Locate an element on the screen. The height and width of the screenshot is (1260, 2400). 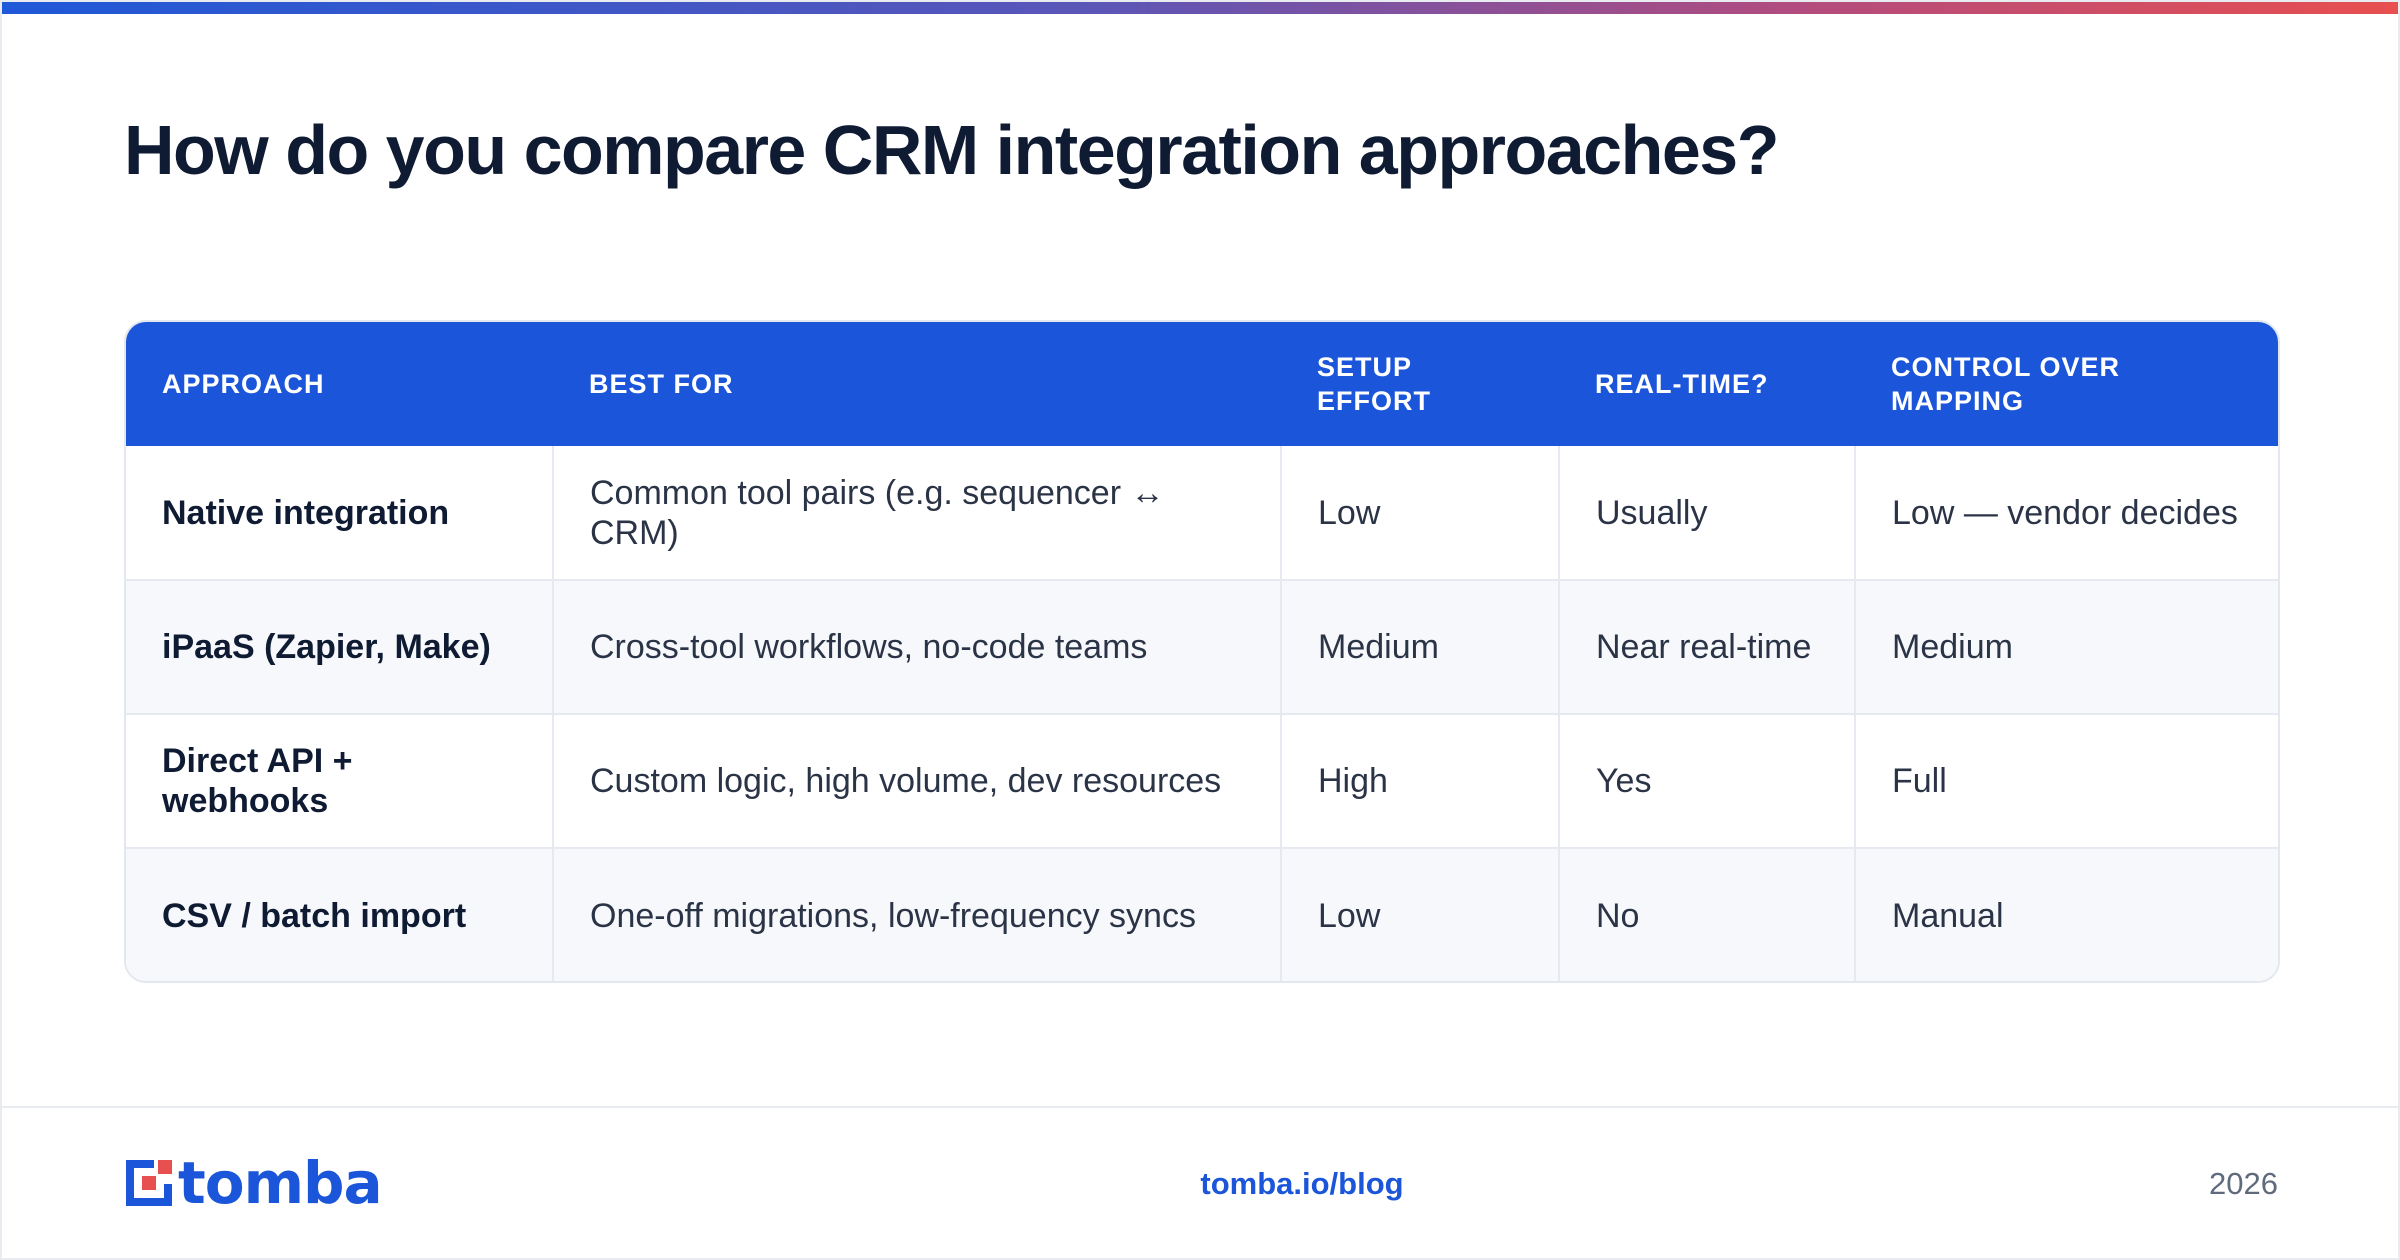
cell-best-for: Custom logic, high volume, dev resources is located at coordinates (916, 780).